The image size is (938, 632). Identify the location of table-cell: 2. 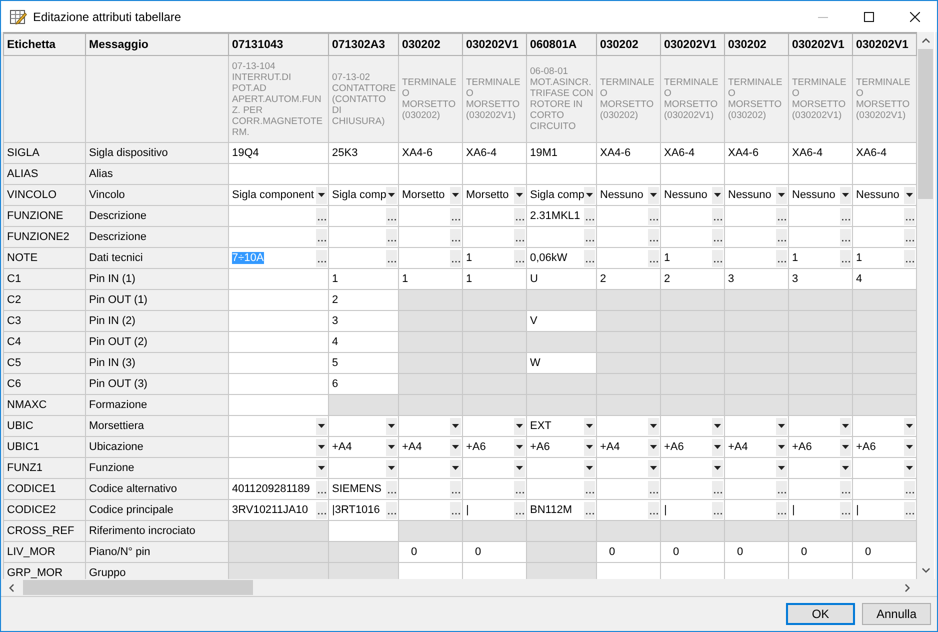
(692, 279).